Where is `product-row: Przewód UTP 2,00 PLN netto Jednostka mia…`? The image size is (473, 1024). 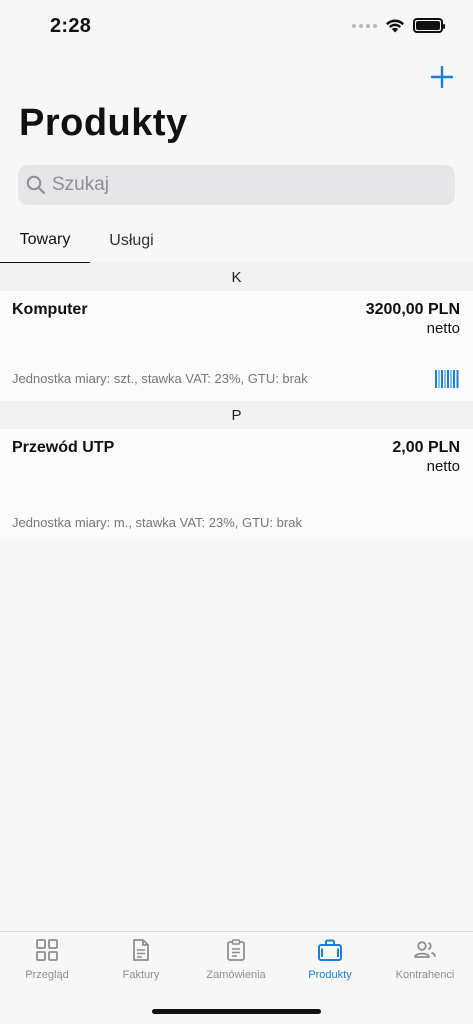 product-row: Przewód UTP 2,00 PLN netto Jednostka mia… is located at coordinates (236, 484).